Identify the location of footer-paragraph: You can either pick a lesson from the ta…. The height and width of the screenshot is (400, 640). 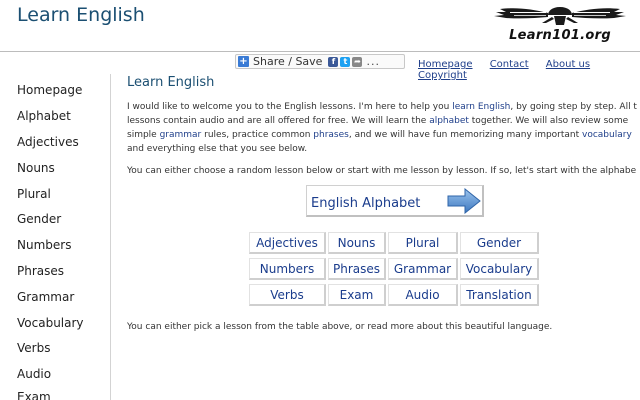
(340, 327).